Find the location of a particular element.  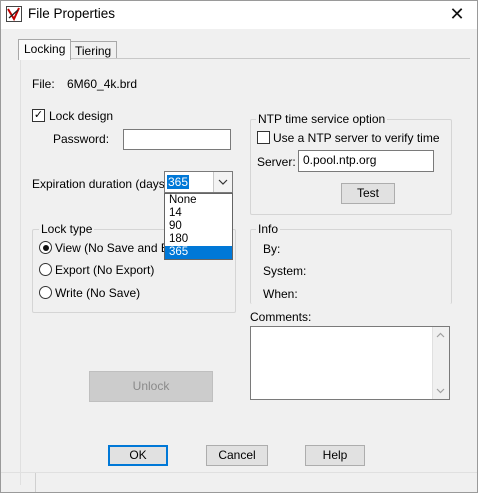

comments-label: Comments: is located at coordinates (281, 317).